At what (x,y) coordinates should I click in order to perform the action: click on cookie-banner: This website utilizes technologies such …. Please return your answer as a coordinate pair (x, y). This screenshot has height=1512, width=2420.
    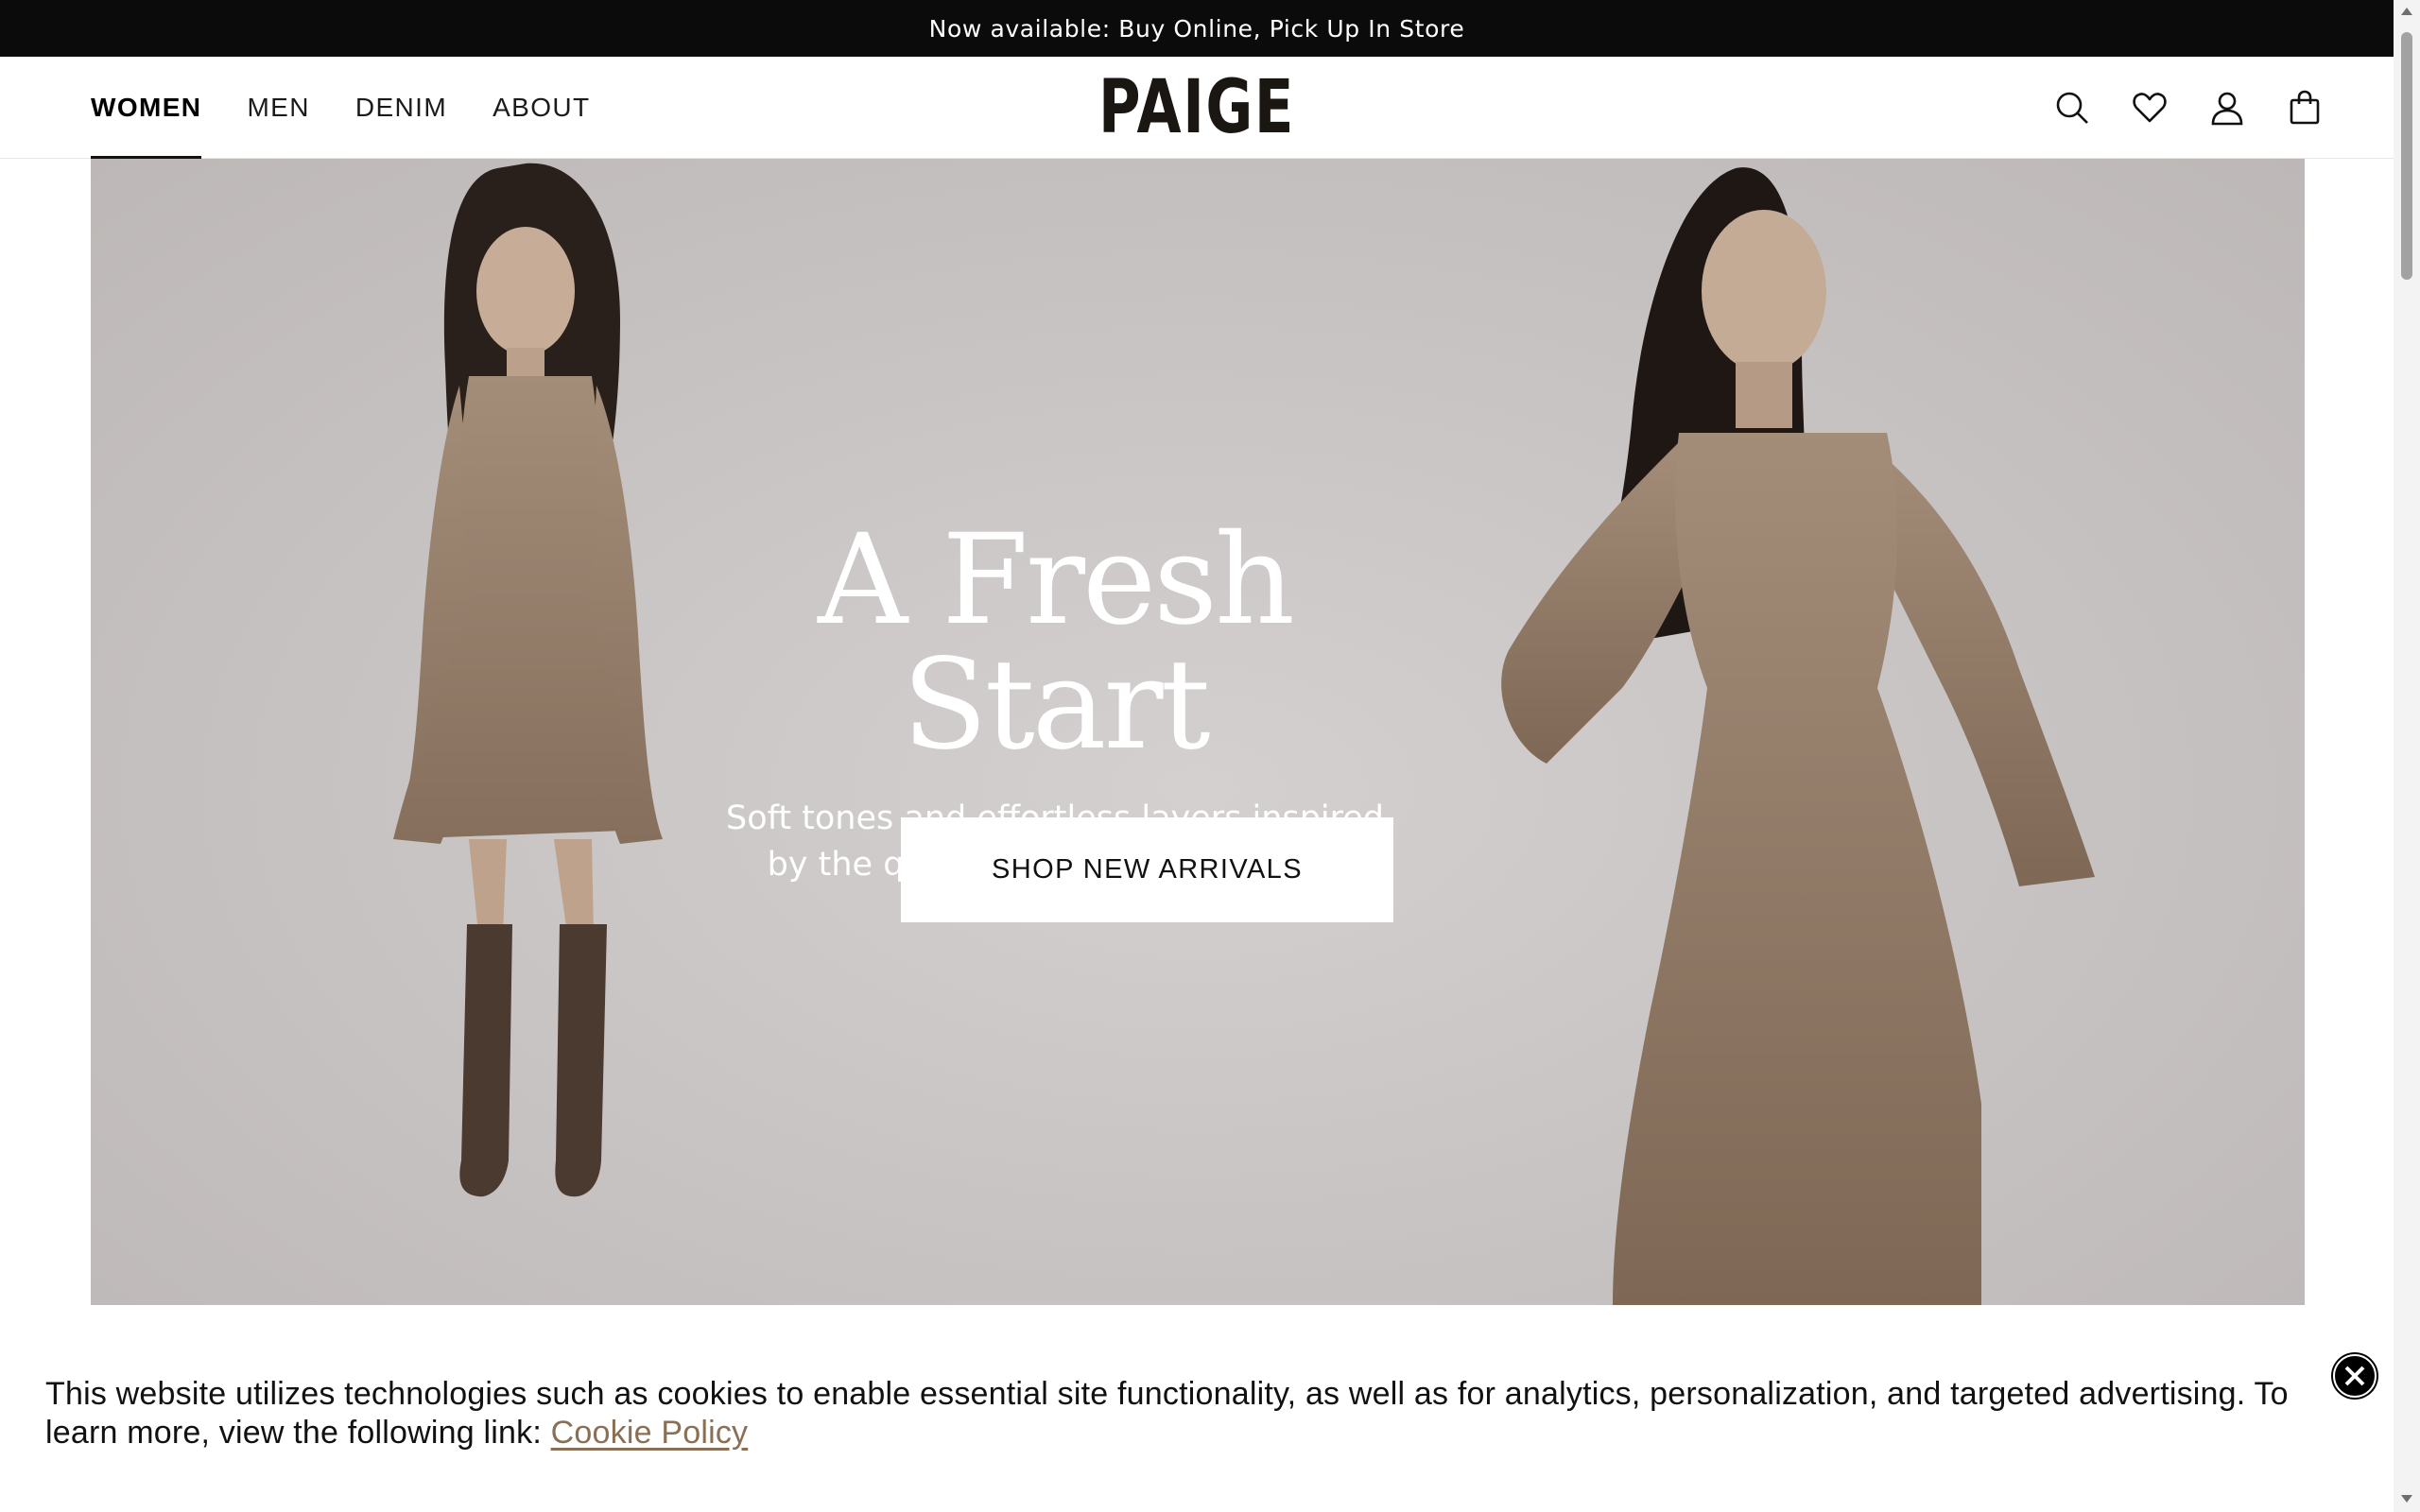
    Looking at the image, I should click on (1197, 1408).